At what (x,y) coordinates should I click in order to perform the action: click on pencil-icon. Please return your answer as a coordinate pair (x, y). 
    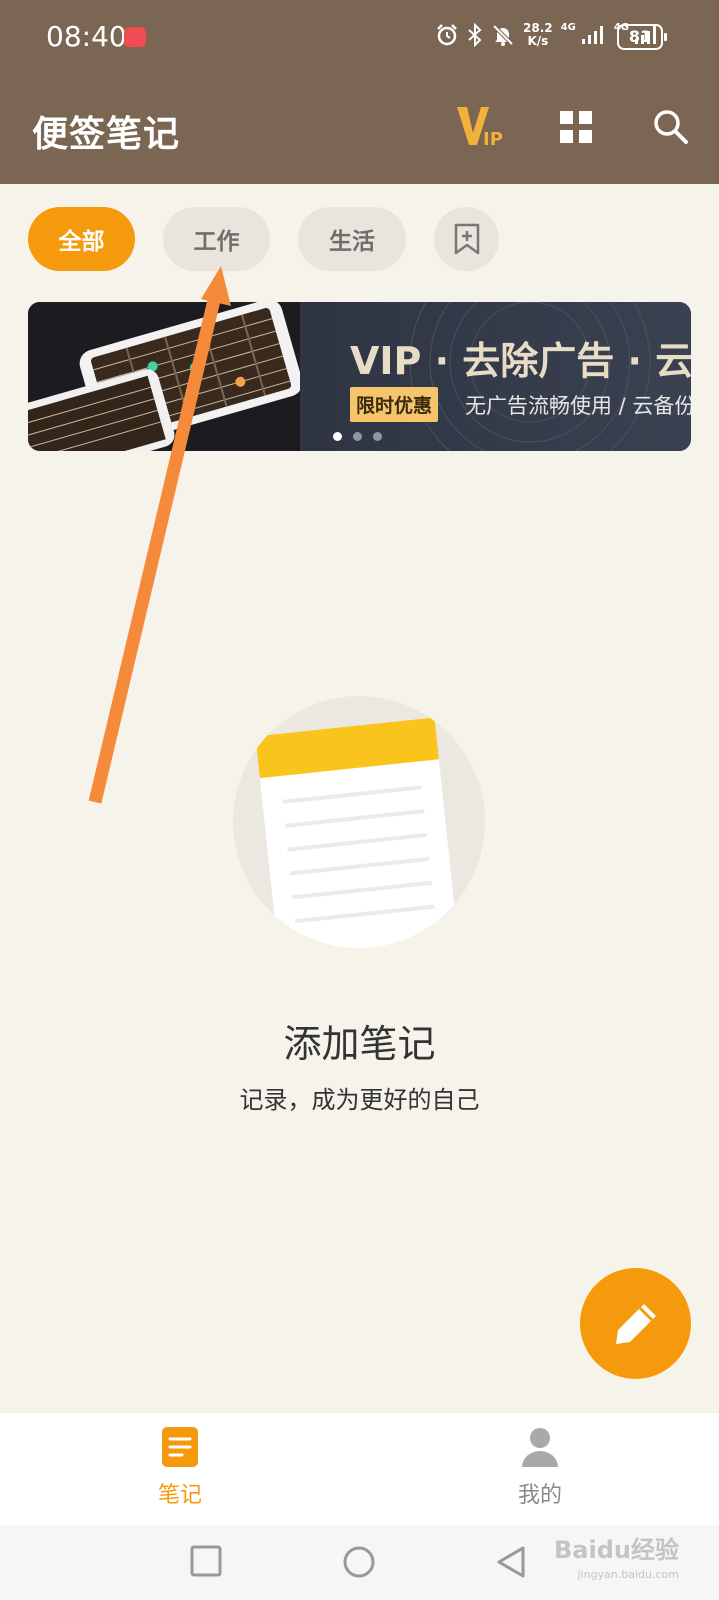
    Looking at the image, I should click on (635, 1323).